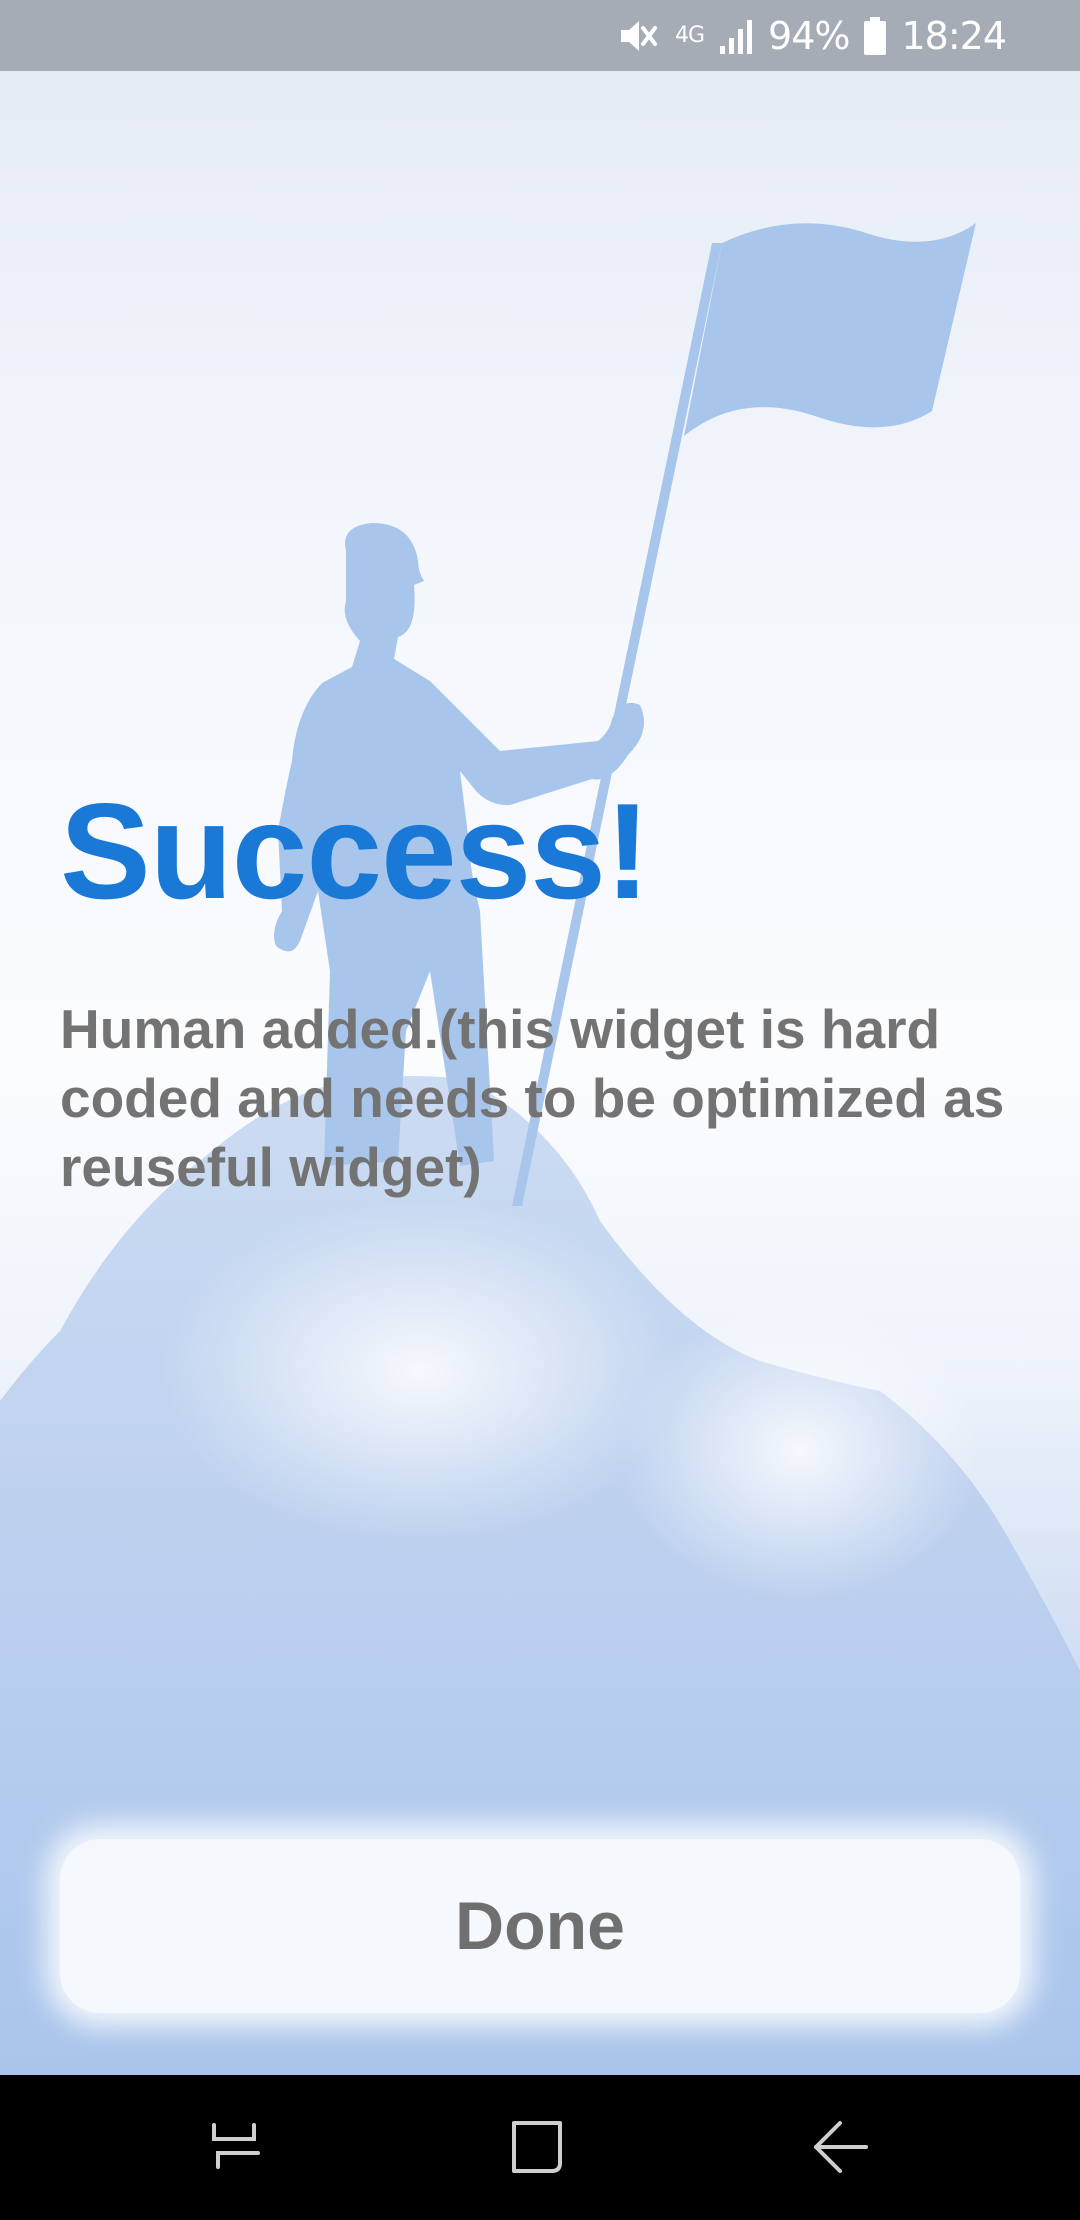  What do you see at coordinates (840, 2147) in the screenshot?
I see `back-icon` at bounding box center [840, 2147].